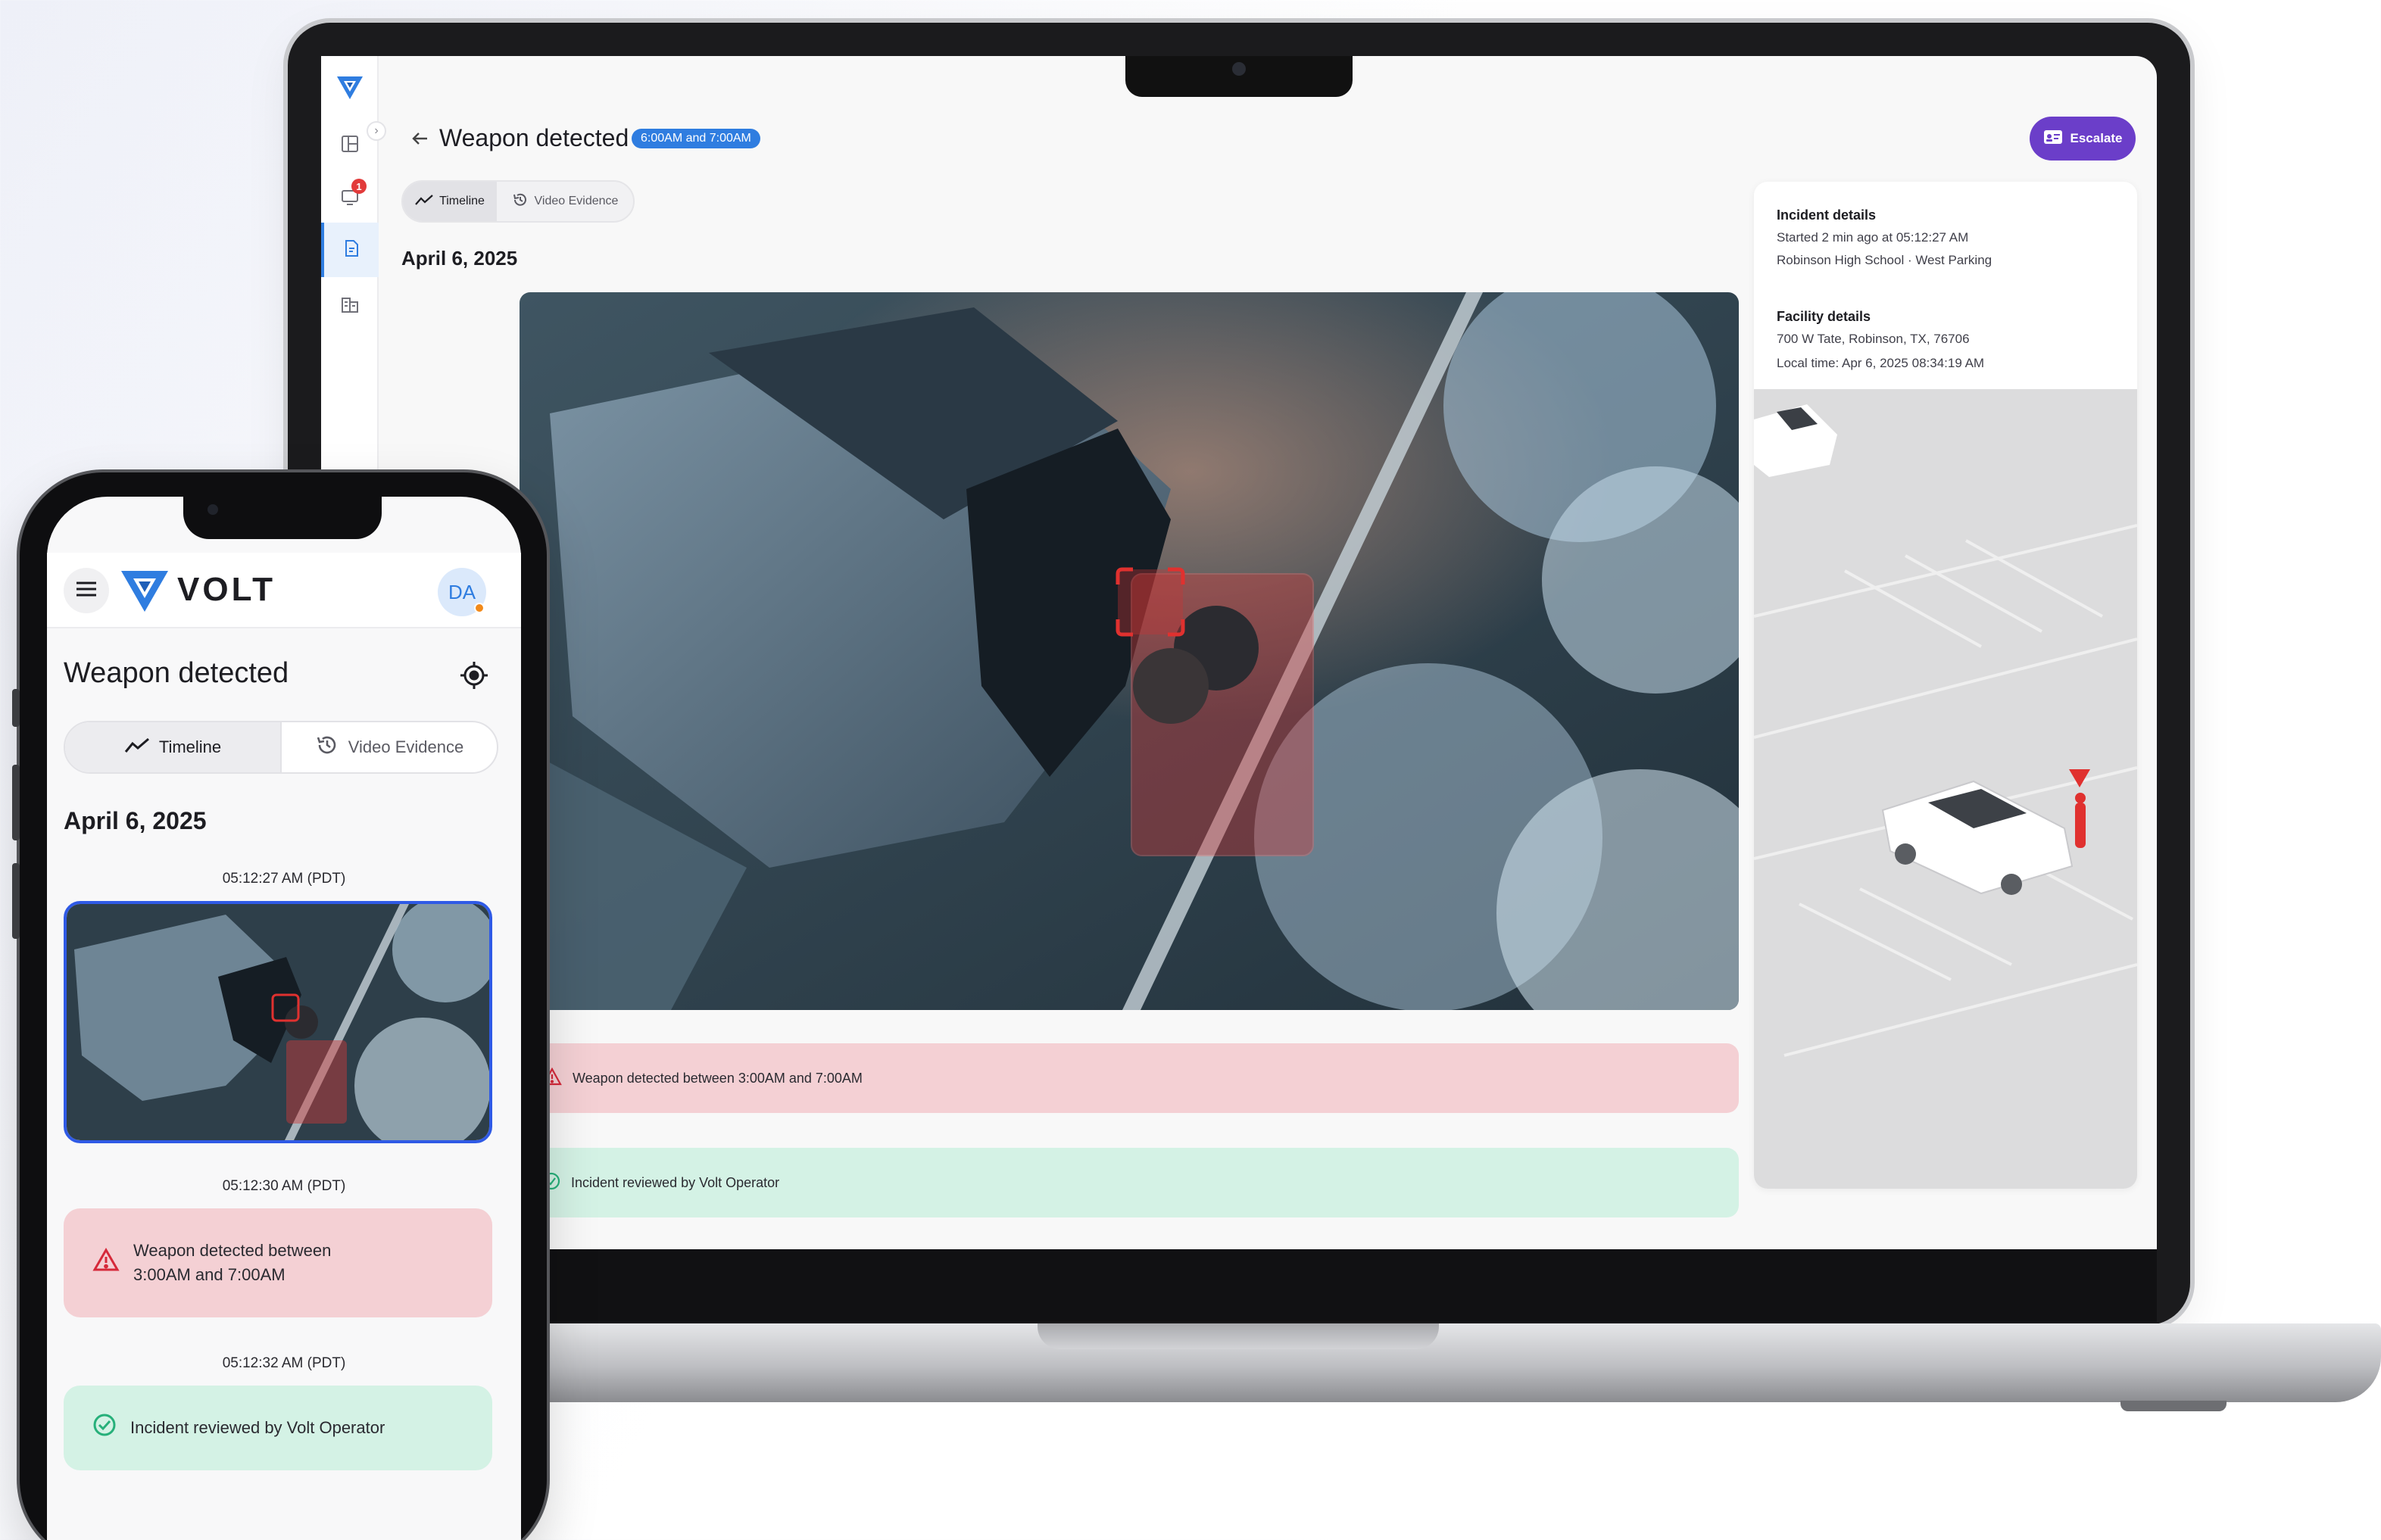 Image resolution: width=2381 pixels, height=1540 pixels. I want to click on timeline-date: April 6, 2025, so click(459, 258).